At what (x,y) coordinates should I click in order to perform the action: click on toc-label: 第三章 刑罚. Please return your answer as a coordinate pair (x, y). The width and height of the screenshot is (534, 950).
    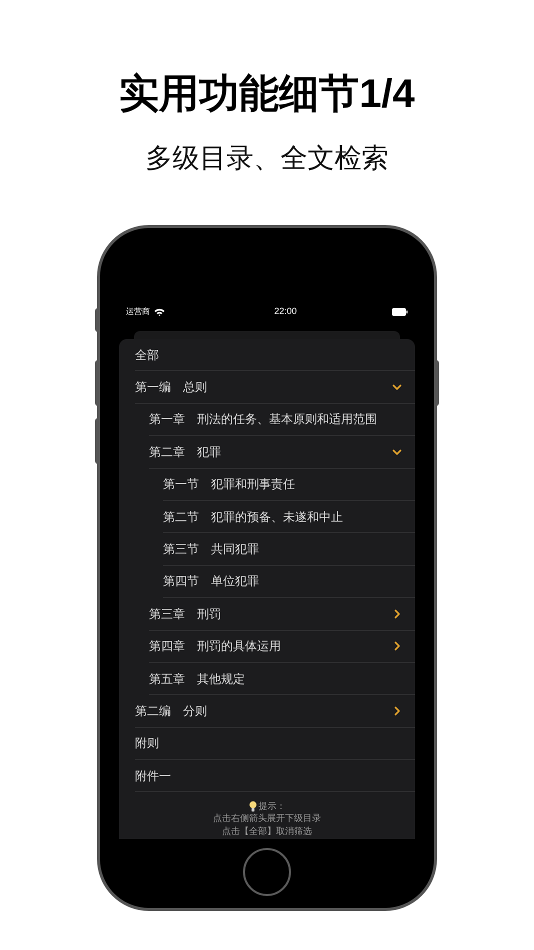
    Looking at the image, I should click on (185, 614).